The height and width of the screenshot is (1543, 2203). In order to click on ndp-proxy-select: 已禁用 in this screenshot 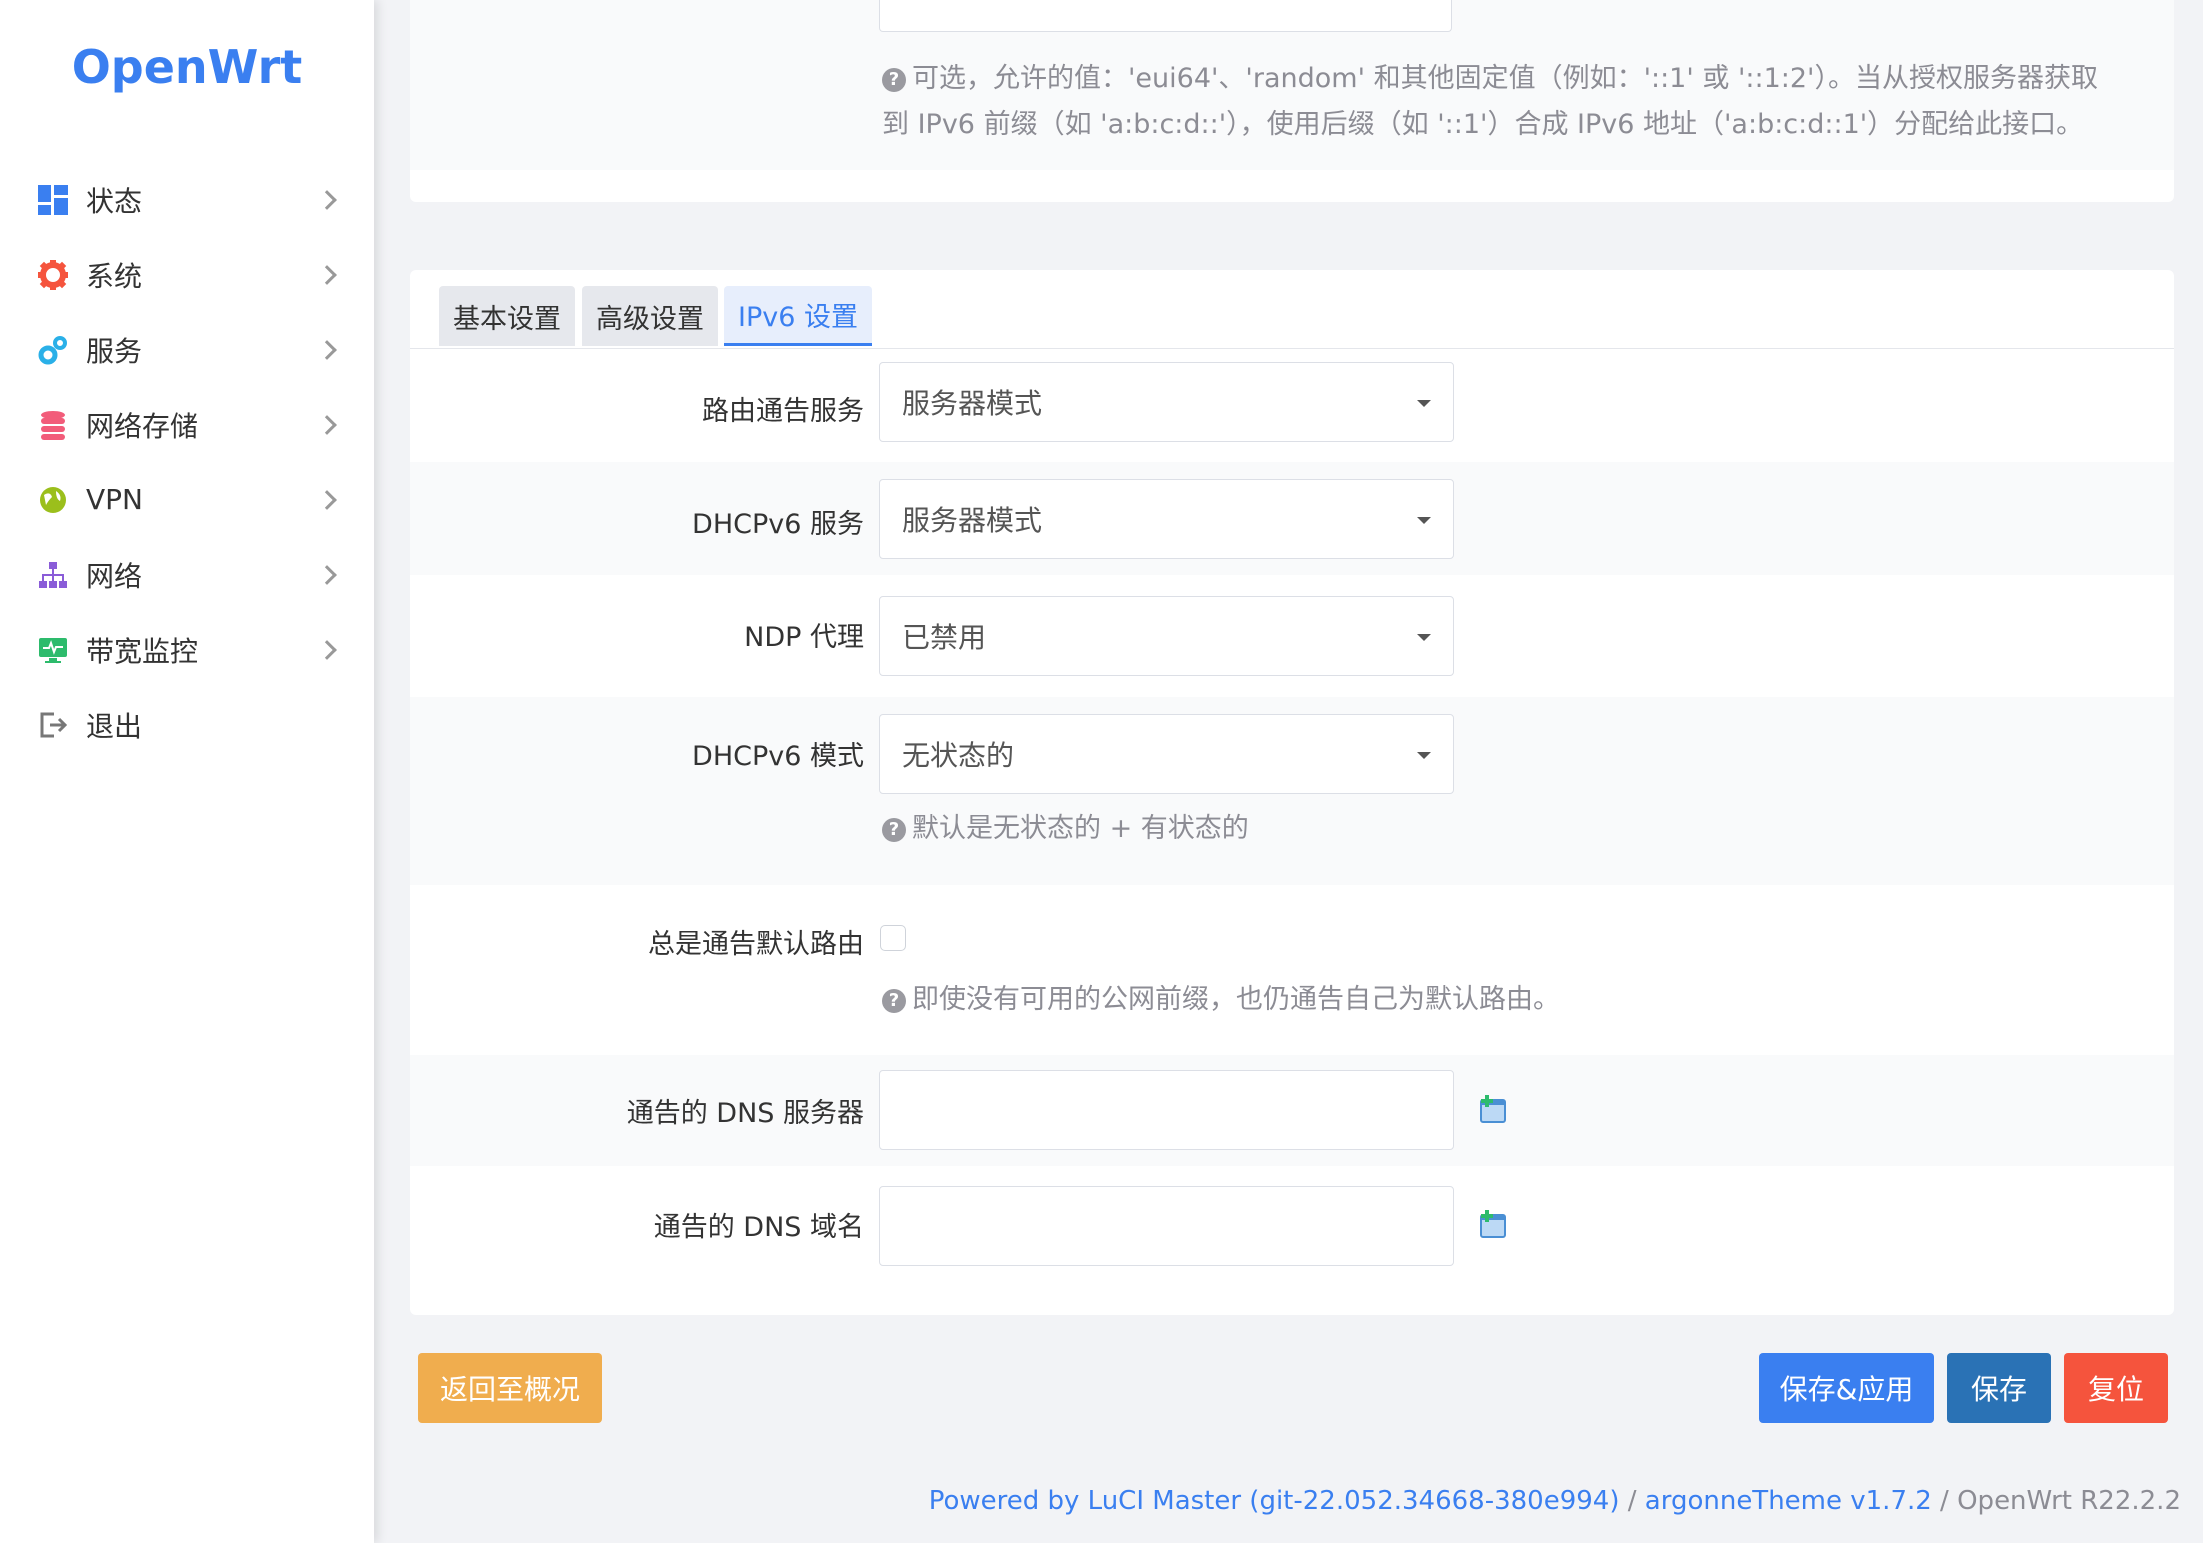, I will do `click(1166, 636)`.